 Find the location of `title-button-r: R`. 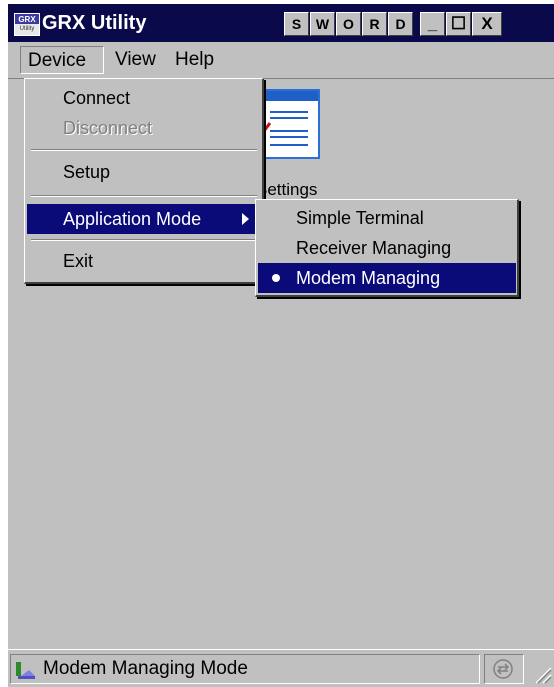

title-button-r: R is located at coordinates (374, 24).